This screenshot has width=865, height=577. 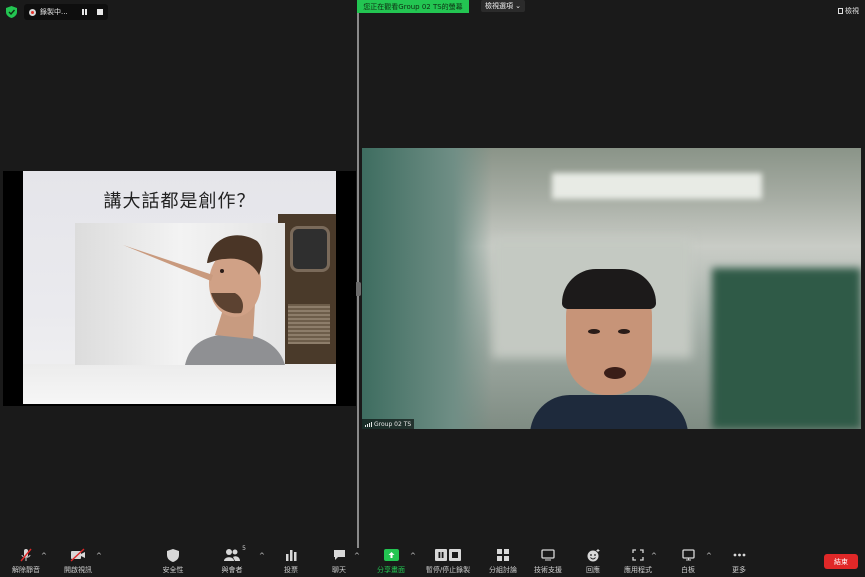 What do you see at coordinates (609, 349) in the screenshot?
I see `participant-person` at bounding box center [609, 349].